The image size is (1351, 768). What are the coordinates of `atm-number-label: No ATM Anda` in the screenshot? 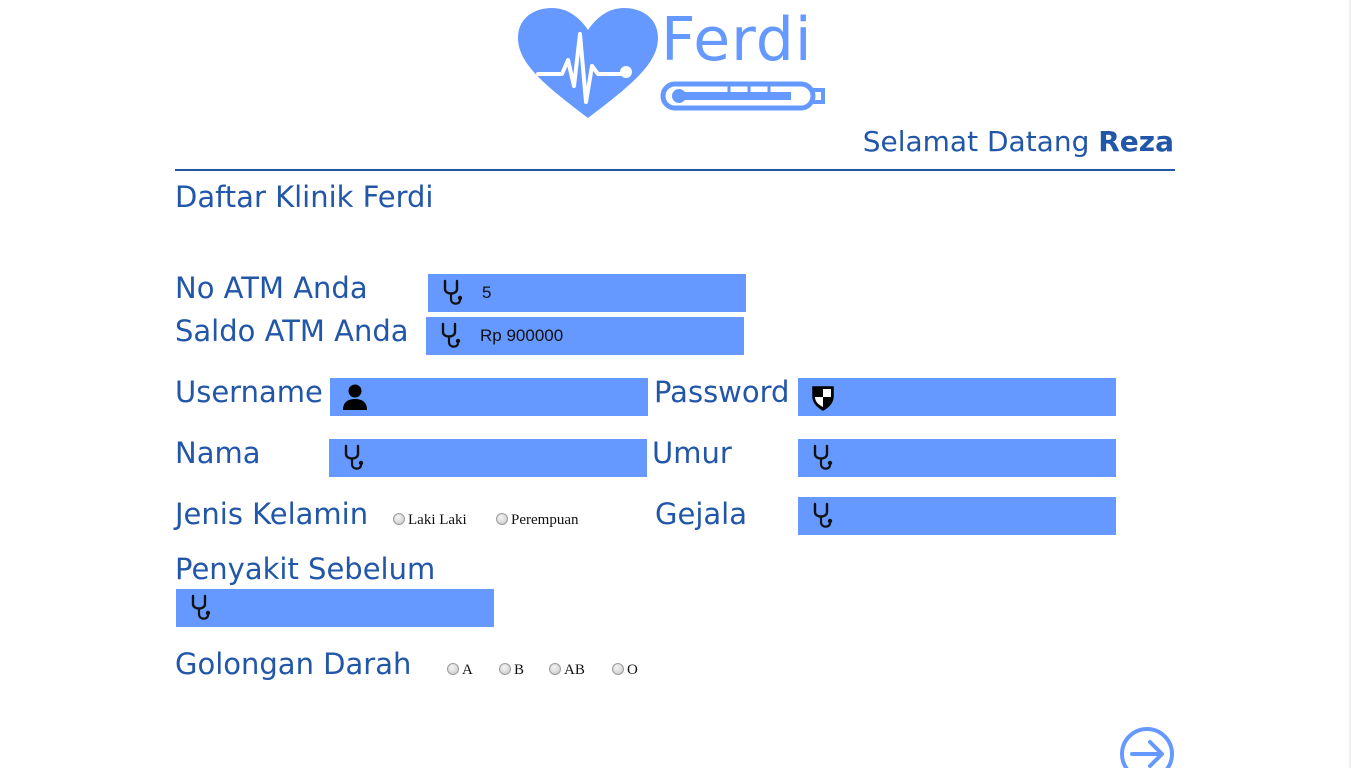 It's located at (271, 288).